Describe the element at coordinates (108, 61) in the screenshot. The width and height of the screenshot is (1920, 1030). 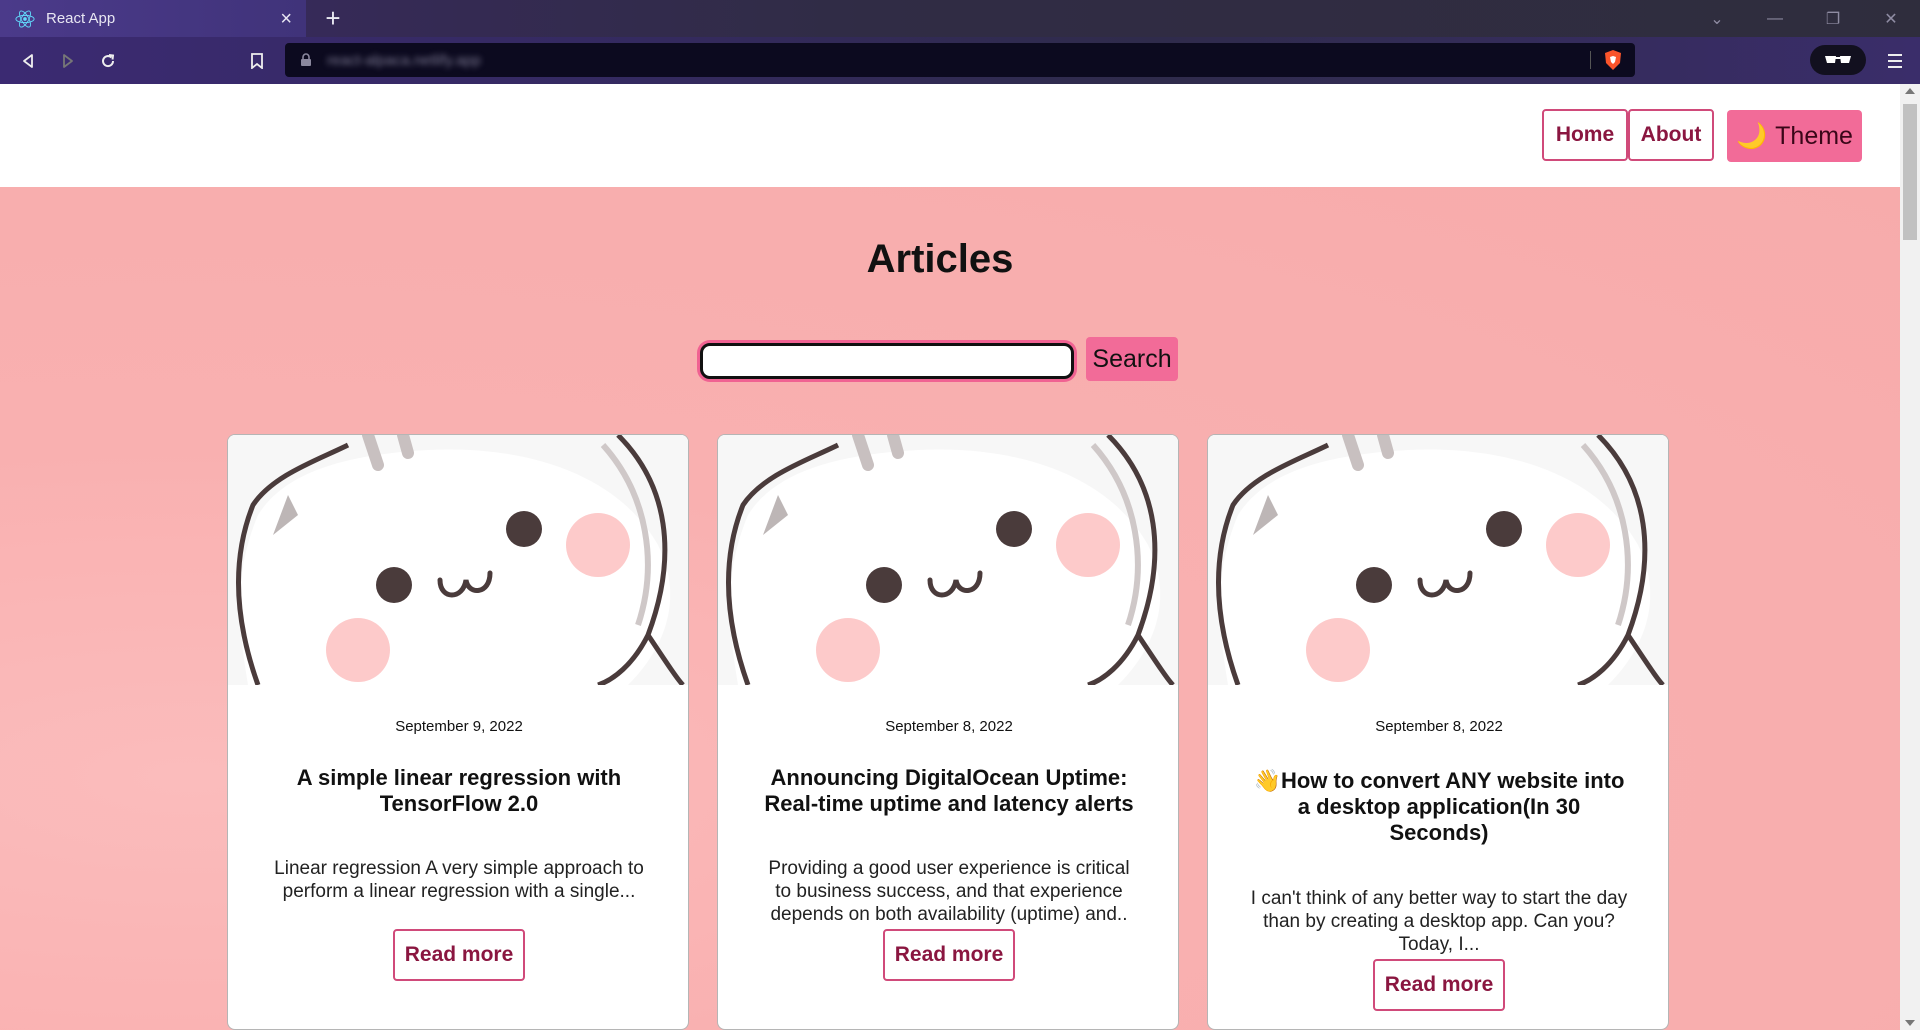
I see `reload-icon` at that location.